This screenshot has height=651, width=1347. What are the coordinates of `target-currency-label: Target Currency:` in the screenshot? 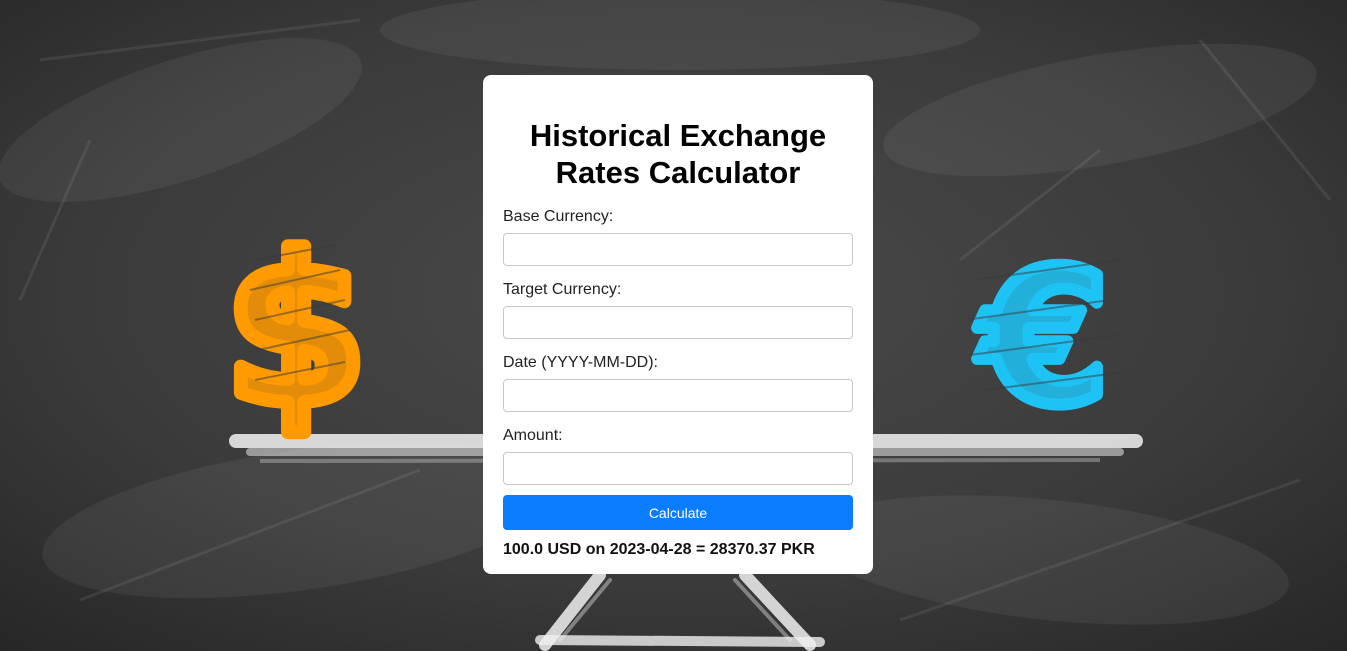 It's located at (562, 289).